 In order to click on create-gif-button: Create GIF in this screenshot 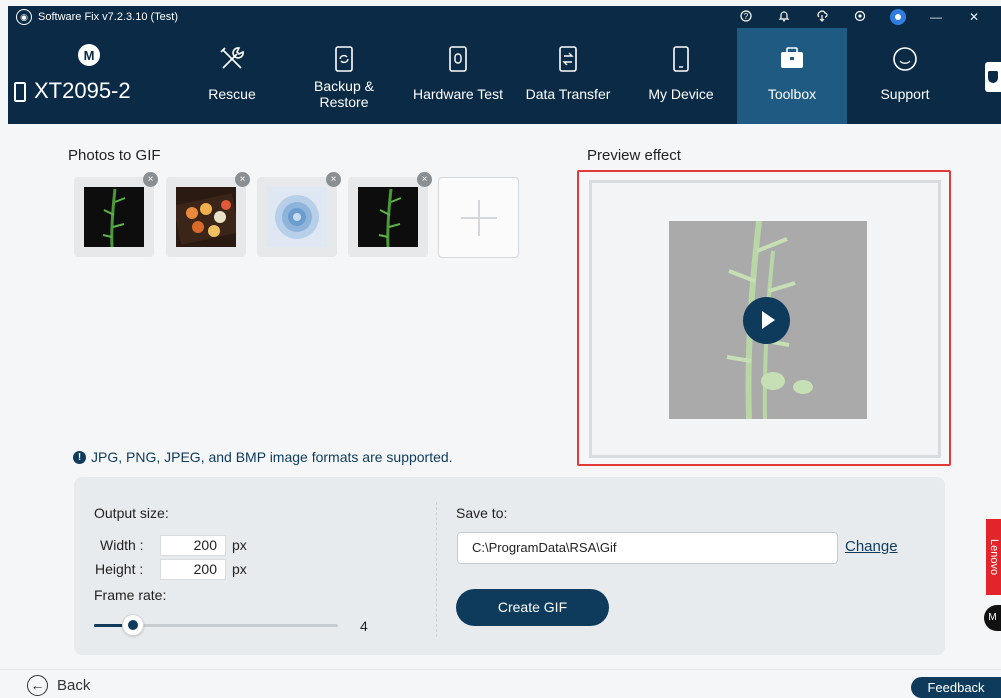, I will do `click(532, 607)`.